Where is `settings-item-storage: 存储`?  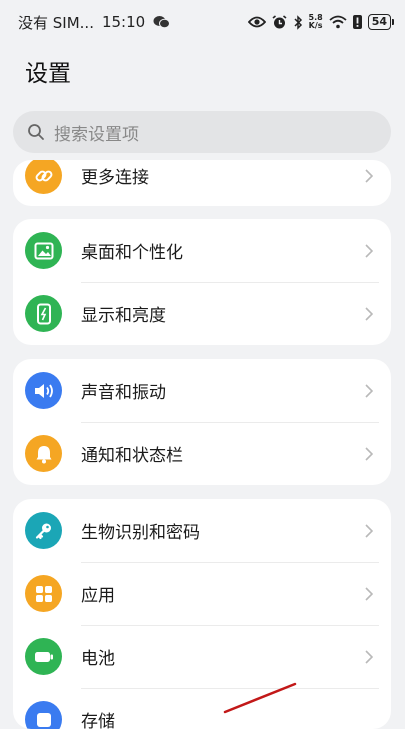
settings-item-storage: 存储 is located at coordinates (202, 708).